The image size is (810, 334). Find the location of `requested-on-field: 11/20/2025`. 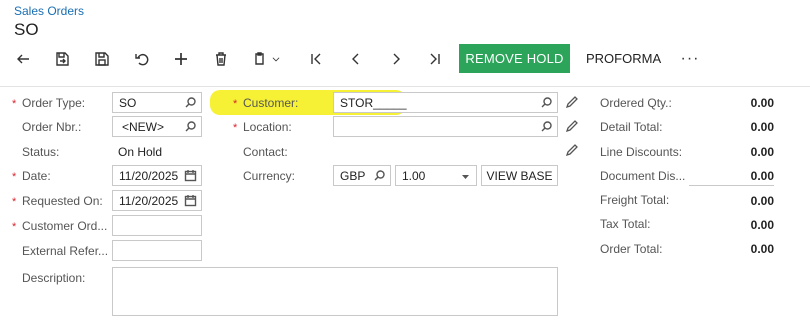

requested-on-field: 11/20/2025 is located at coordinates (157, 200).